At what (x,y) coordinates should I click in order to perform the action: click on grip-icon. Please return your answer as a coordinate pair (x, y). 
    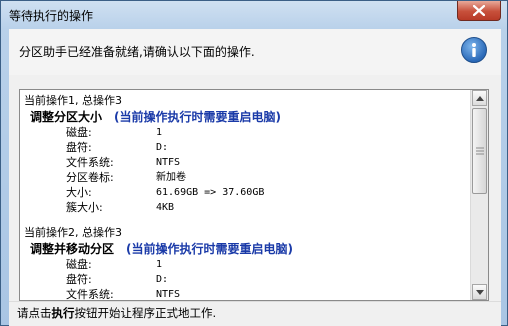
    Looking at the image, I should click on (480, 151).